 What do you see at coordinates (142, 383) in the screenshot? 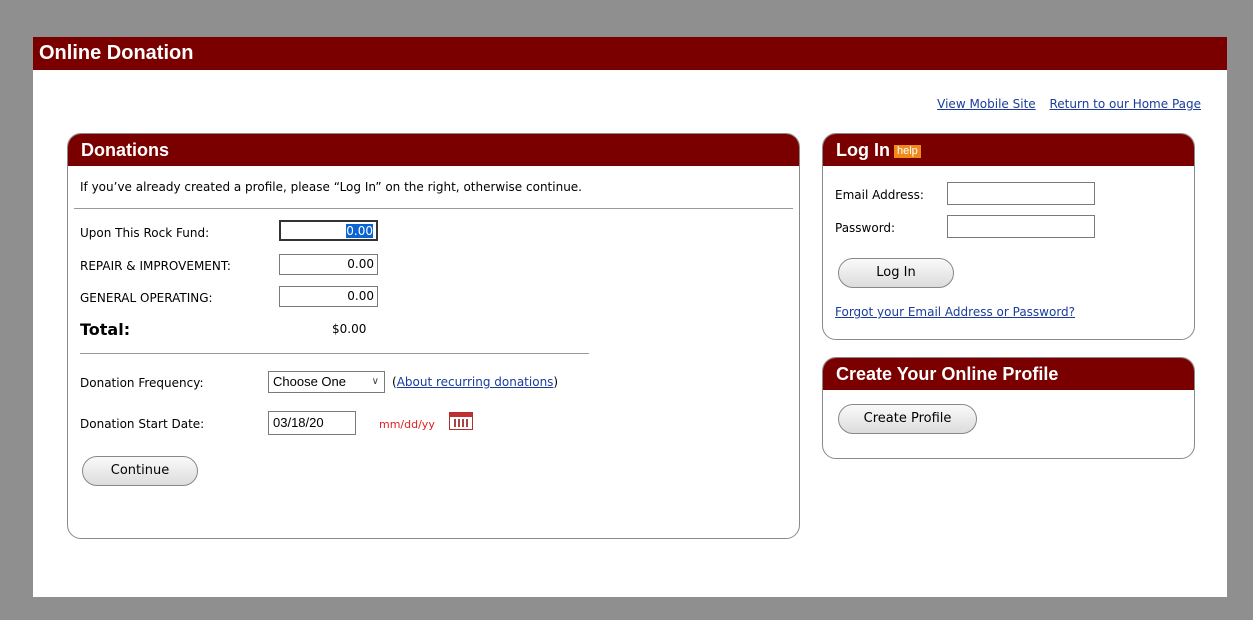
I see `frequency-label: Donation Frequency:` at bounding box center [142, 383].